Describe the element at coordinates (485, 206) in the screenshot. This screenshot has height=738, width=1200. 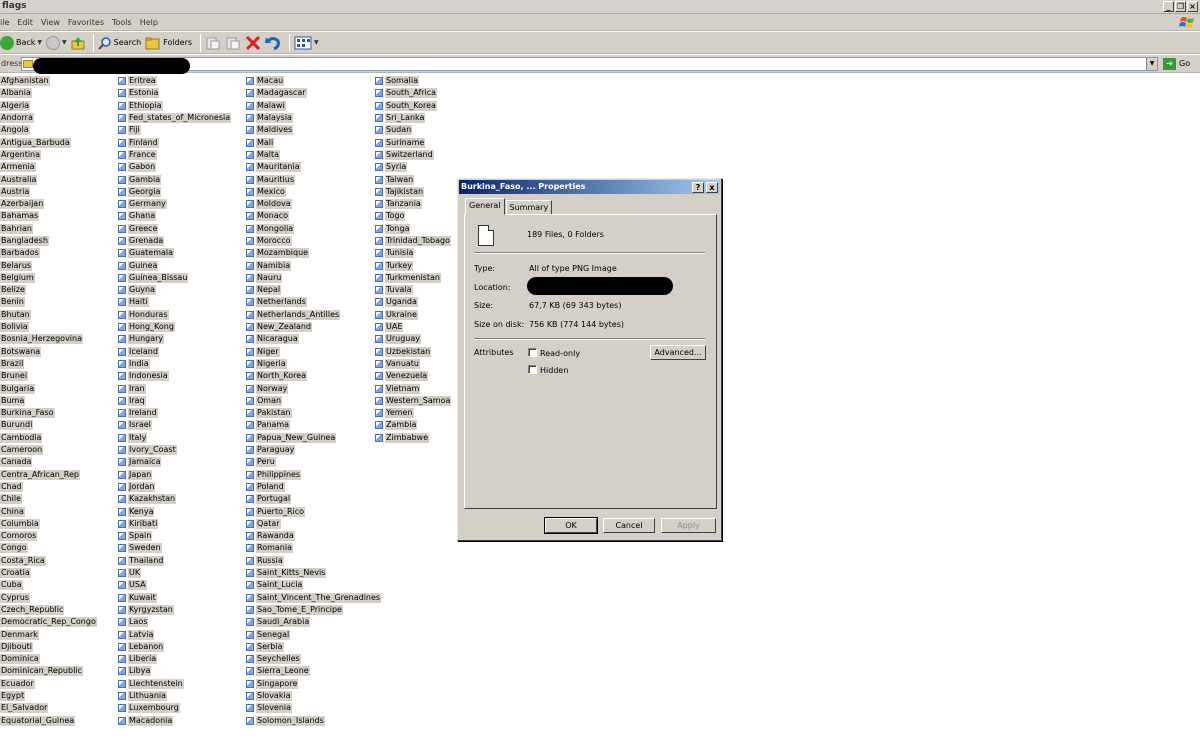
I see `tab-general: General` at that location.